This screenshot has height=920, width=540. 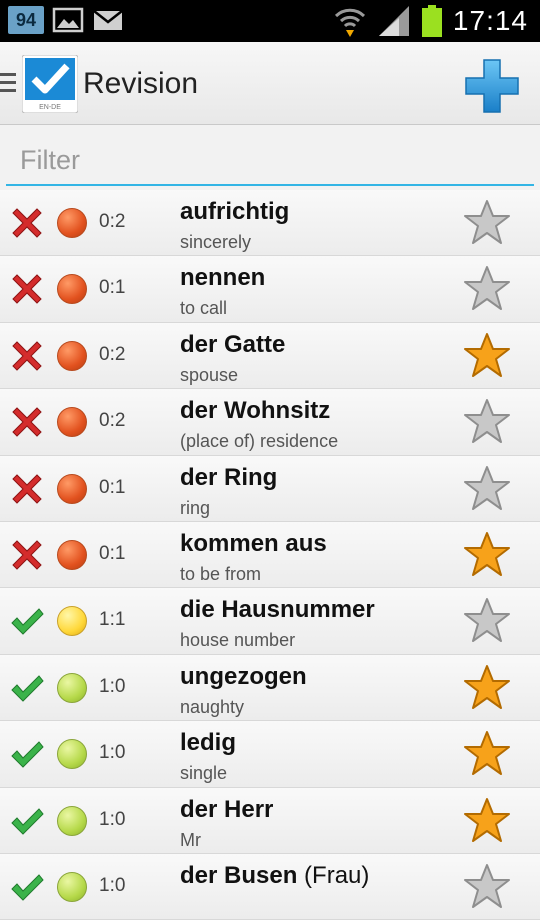 I want to click on status-bar-system: 17:14, so click(x=430, y=21).